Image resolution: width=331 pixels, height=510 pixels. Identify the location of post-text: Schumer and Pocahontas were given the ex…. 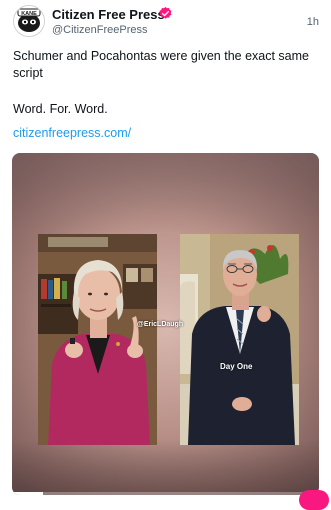
(166, 83).